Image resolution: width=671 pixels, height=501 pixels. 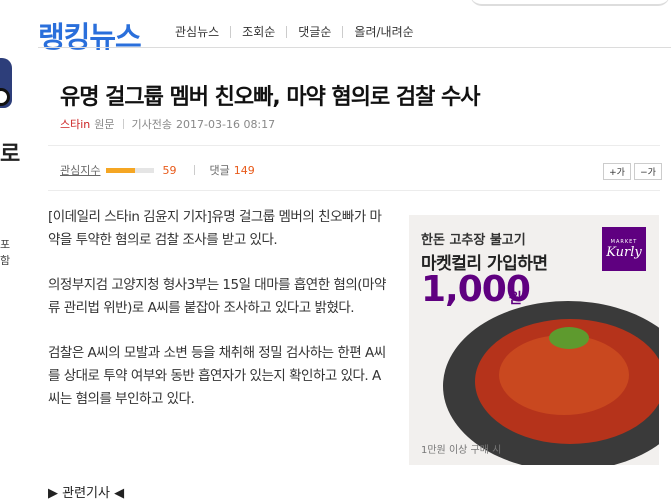 I want to click on ad-product: 한돈 고추장 불고기, so click(x=473, y=240).